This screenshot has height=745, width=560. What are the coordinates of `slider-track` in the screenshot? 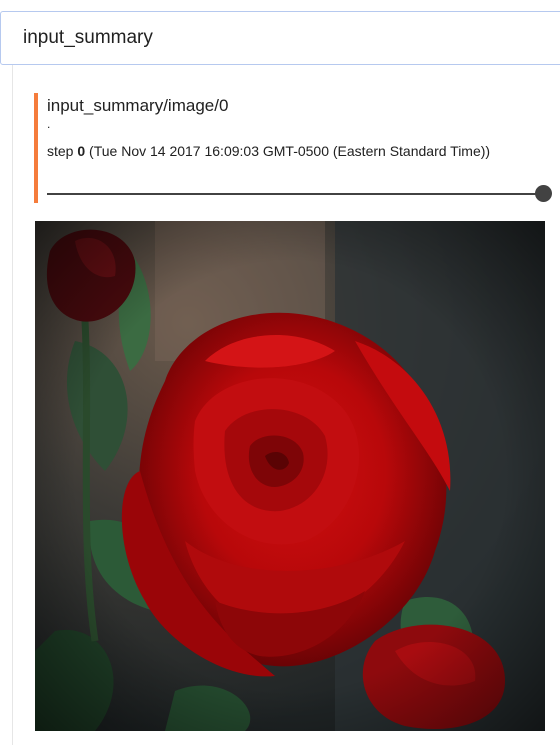 It's located at (295, 194).